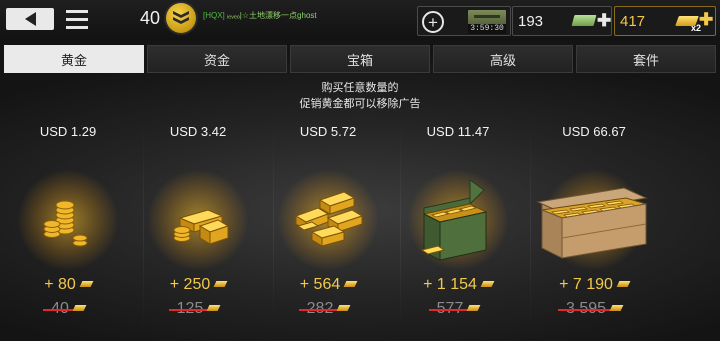  What do you see at coordinates (646, 59) in the screenshot?
I see `tab-kits: 套件` at bounding box center [646, 59].